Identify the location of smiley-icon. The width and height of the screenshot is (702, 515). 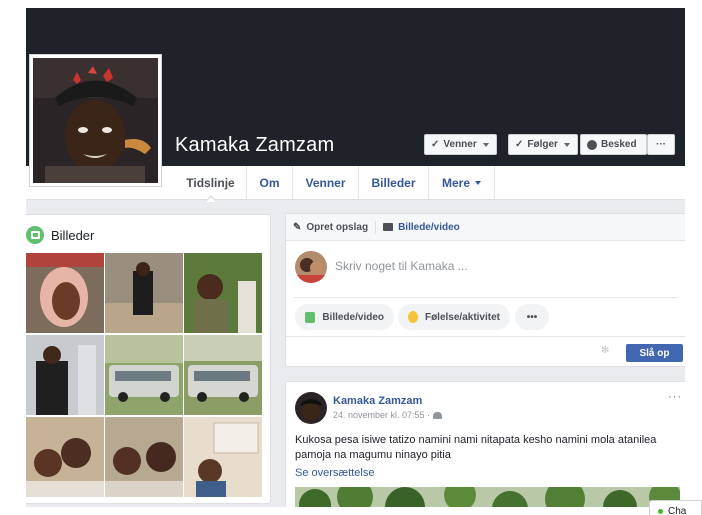
(413, 317).